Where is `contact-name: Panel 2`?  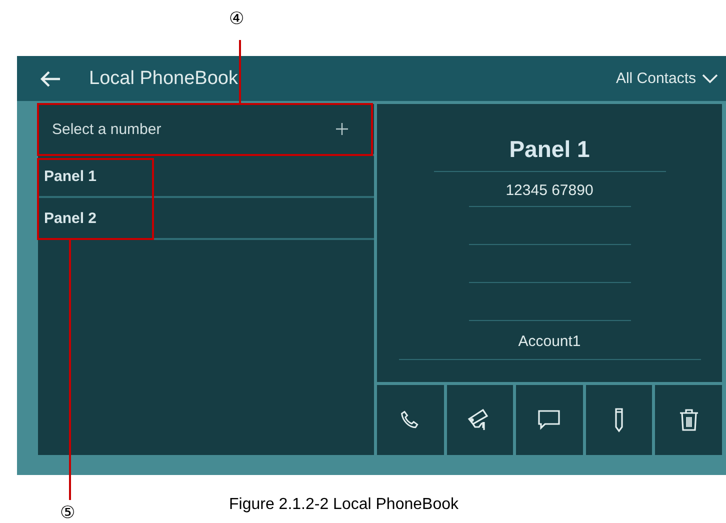 contact-name: Panel 2 is located at coordinates (70, 218).